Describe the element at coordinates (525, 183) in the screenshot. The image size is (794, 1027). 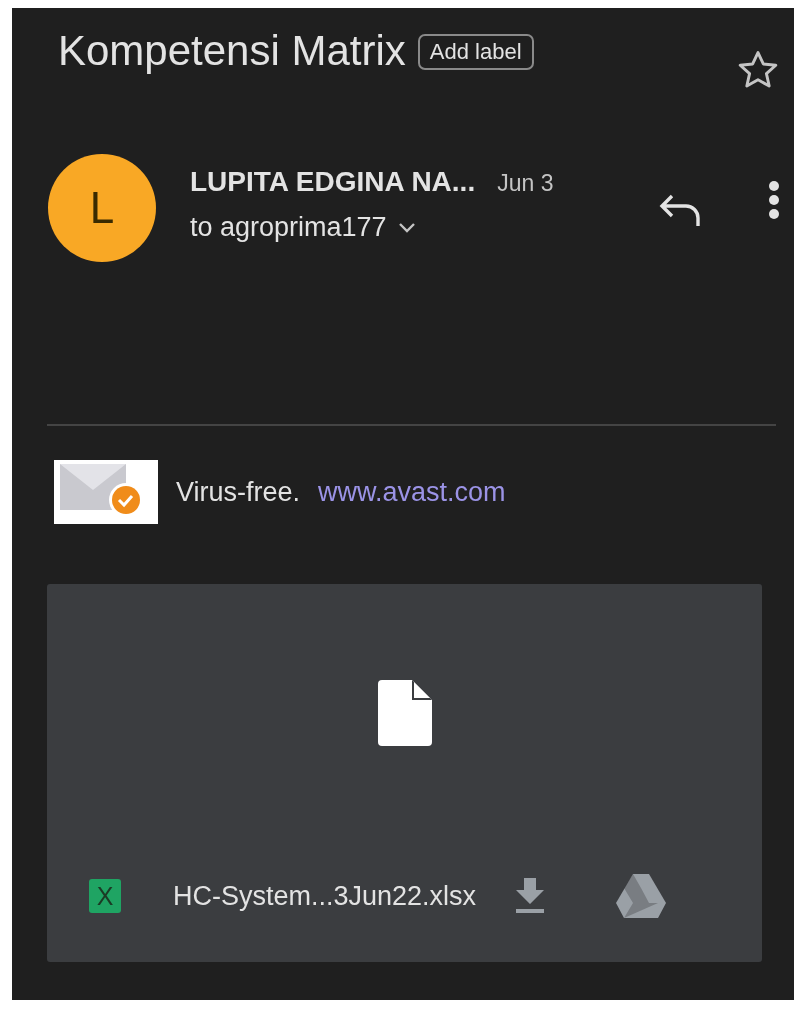
I see `email-date: Jun 3` at that location.